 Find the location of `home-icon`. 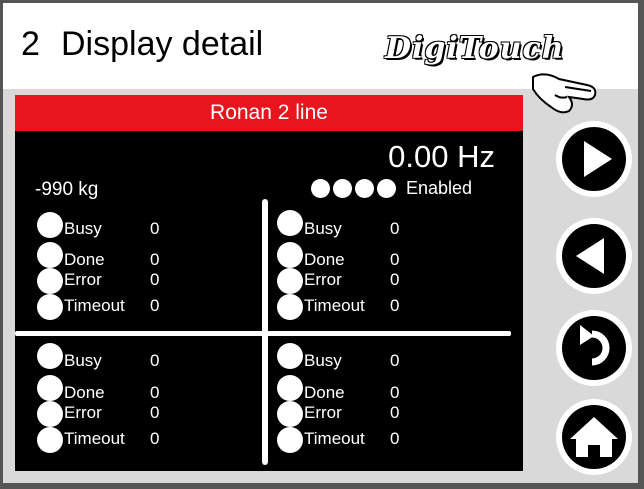

home-icon is located at coordinates (594, 437).